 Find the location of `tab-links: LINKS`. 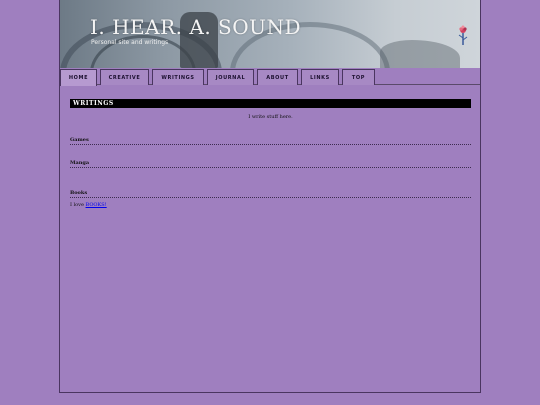

tab-links: LINKS is located at coordinates (320, 77).